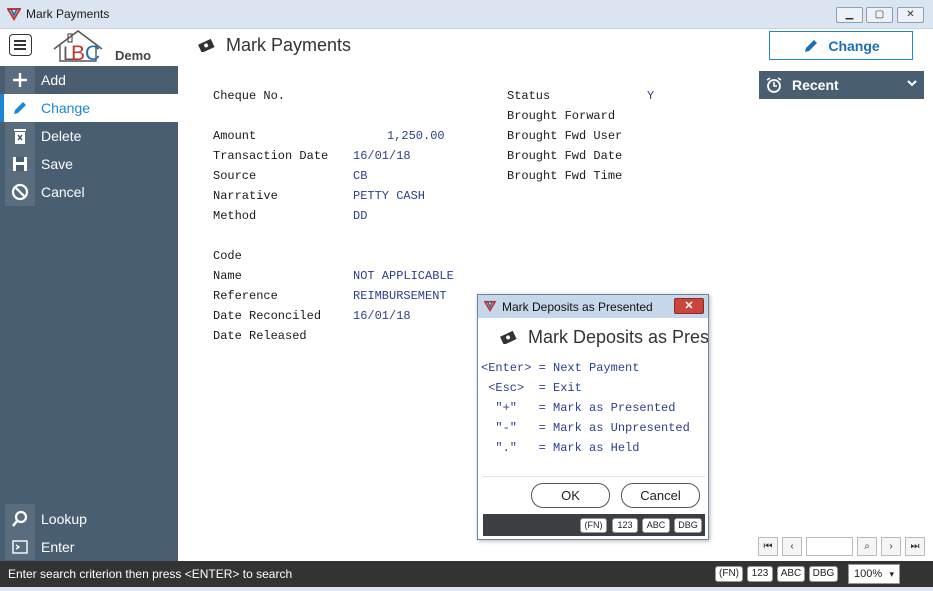 Image resolution: width=933 pixels, height=591 pixels. What do you see at coordinates (466, 14) in the screenshot?
I see `window-titlebar: Mark Payments ▁ ▢ ✕` at bounding box center [466, 14].